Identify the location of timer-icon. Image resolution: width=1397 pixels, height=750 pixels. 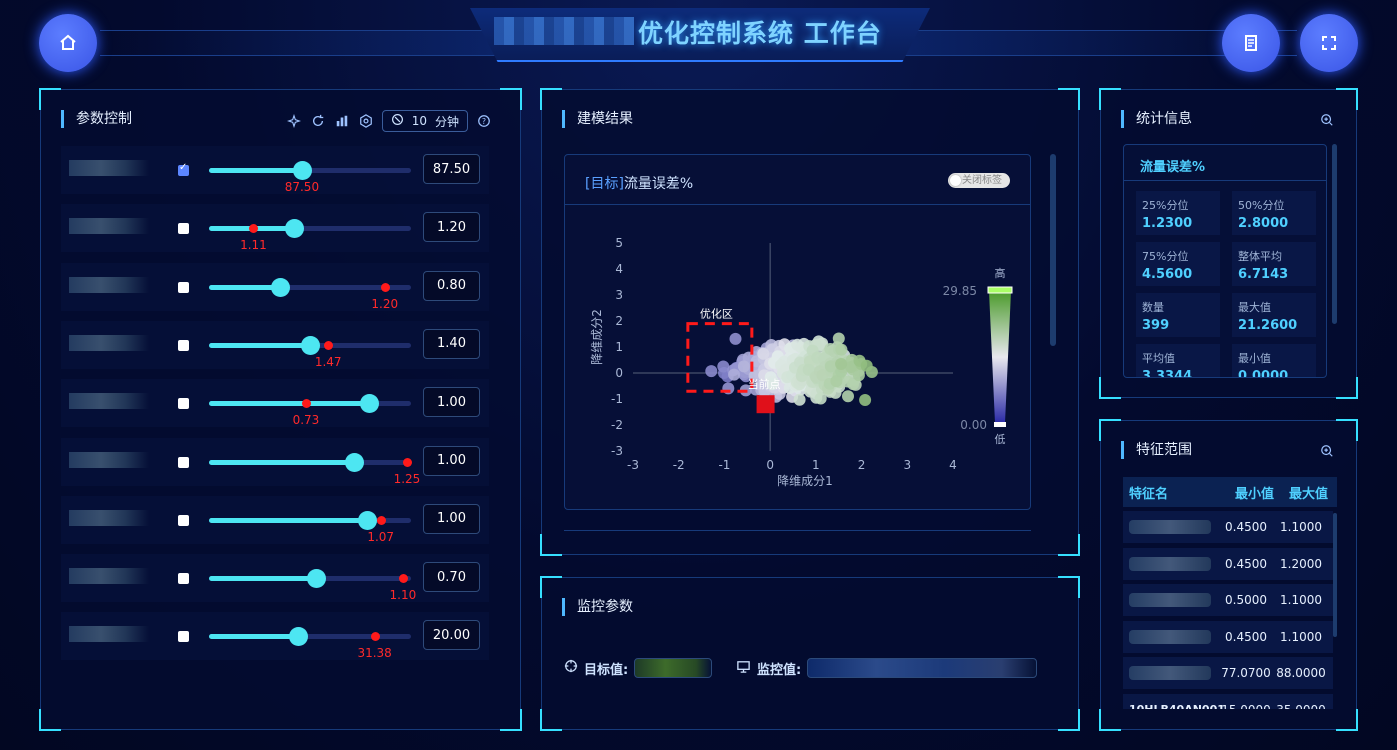
(397, 121).